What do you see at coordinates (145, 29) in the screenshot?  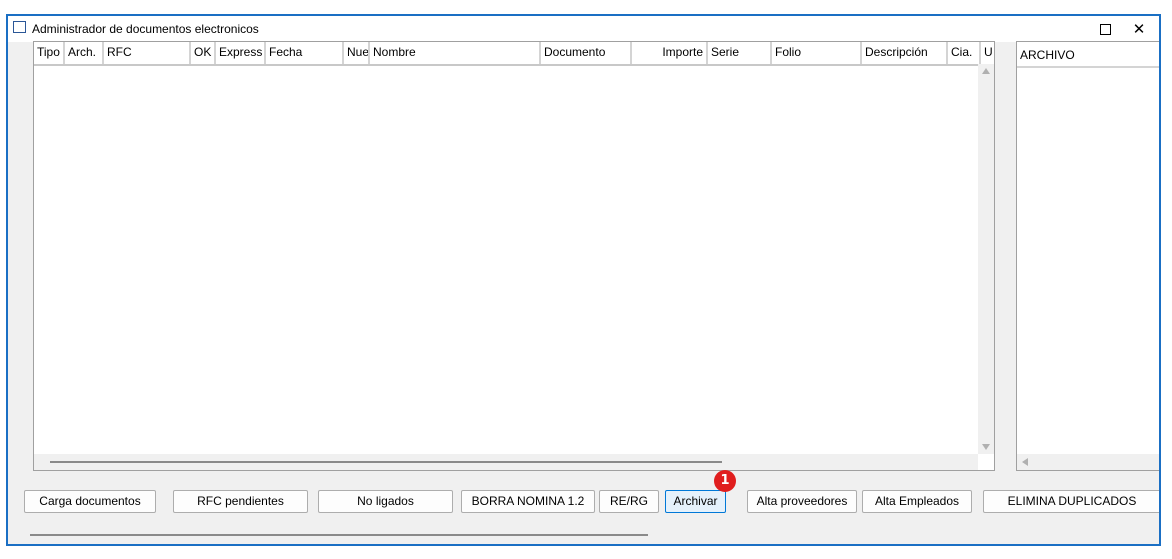 I see `window-title: Administrador de documentos electronicos` at bounding box center [145, 29].